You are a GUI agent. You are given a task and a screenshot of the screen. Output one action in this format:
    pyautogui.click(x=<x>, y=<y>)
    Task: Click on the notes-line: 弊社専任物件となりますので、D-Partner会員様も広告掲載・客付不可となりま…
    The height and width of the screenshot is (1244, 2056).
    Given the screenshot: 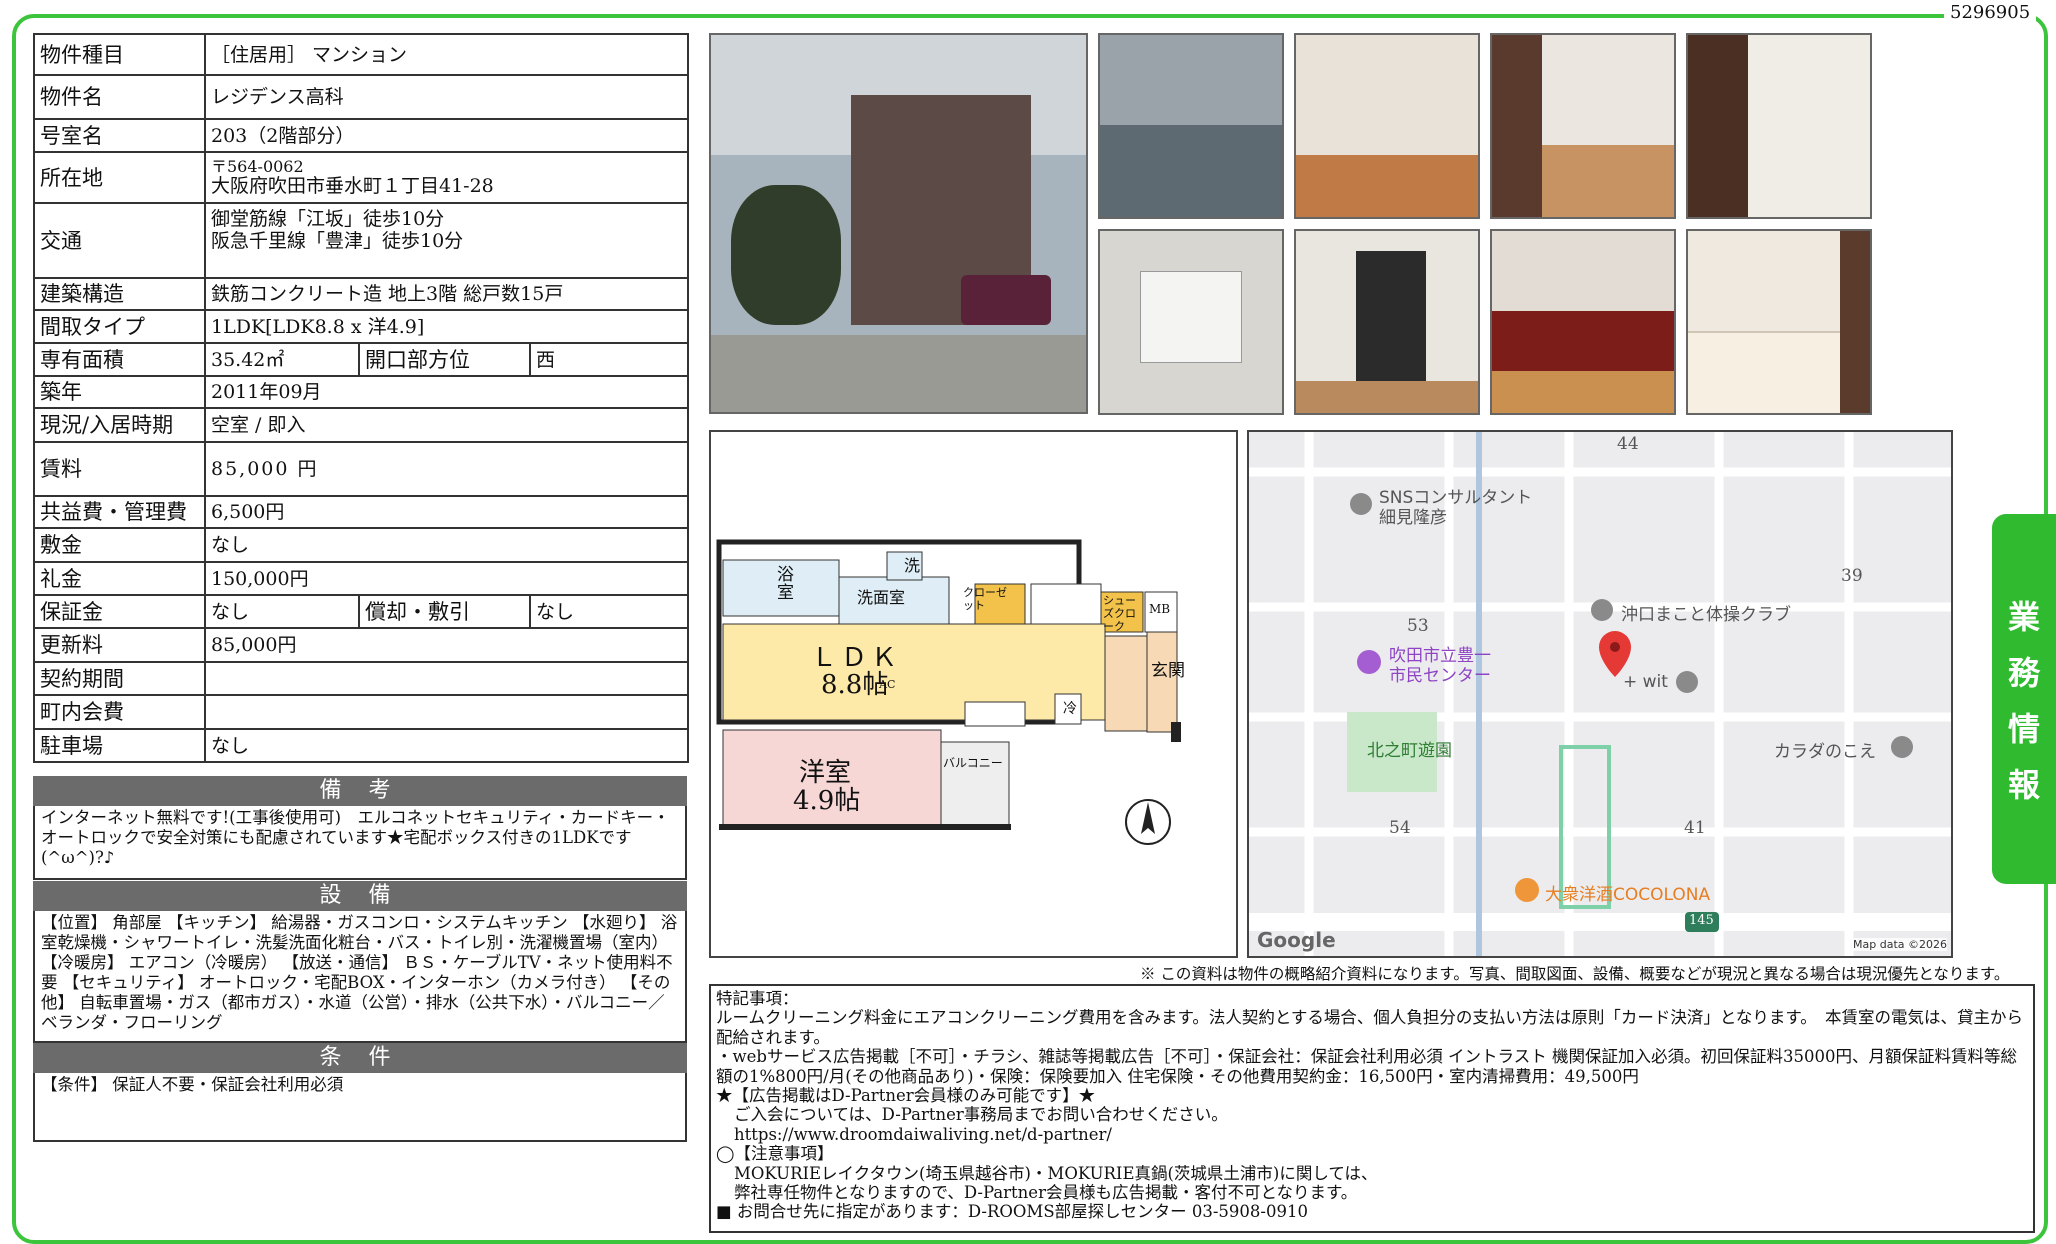 What is the action you would take?
    pyautogui.click(x=1046, y=1193)
    